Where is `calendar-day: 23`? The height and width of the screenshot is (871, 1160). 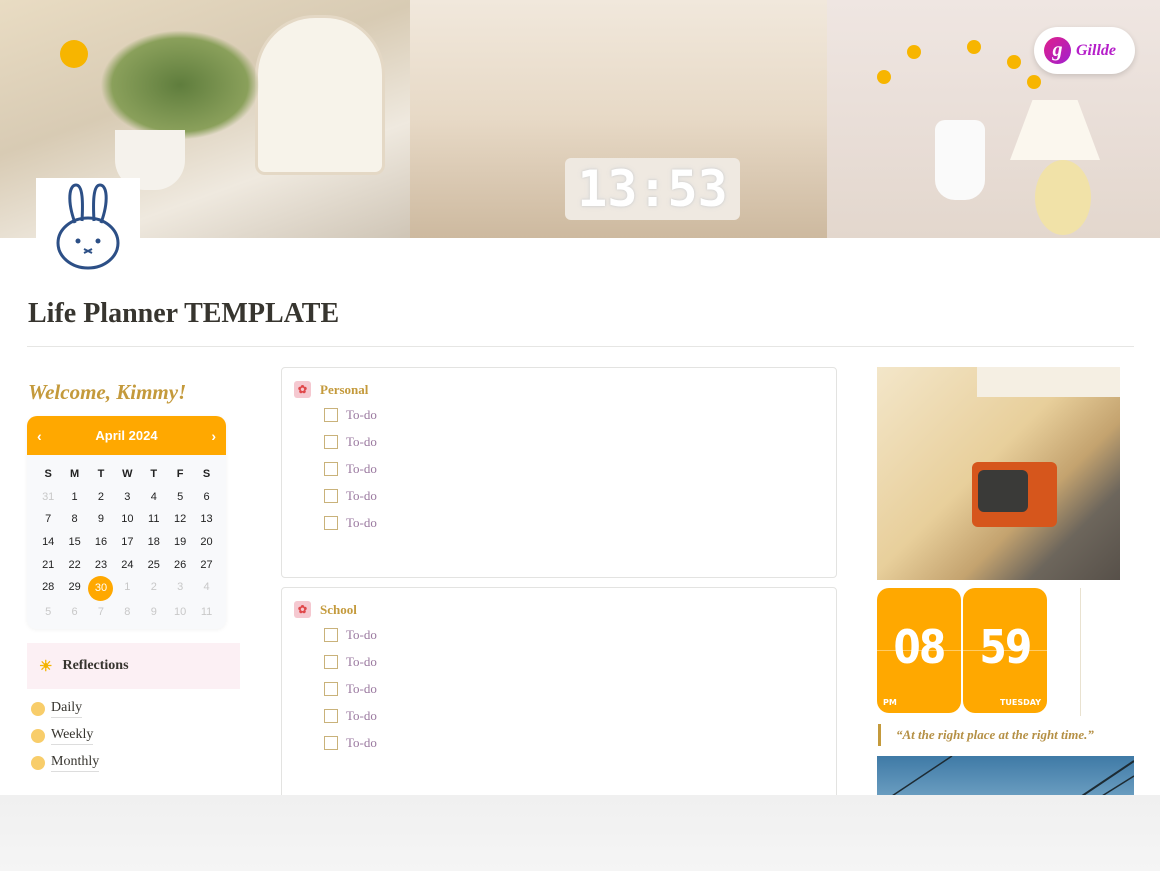 calendar-day: 23 is located at coordinates (101, 564).